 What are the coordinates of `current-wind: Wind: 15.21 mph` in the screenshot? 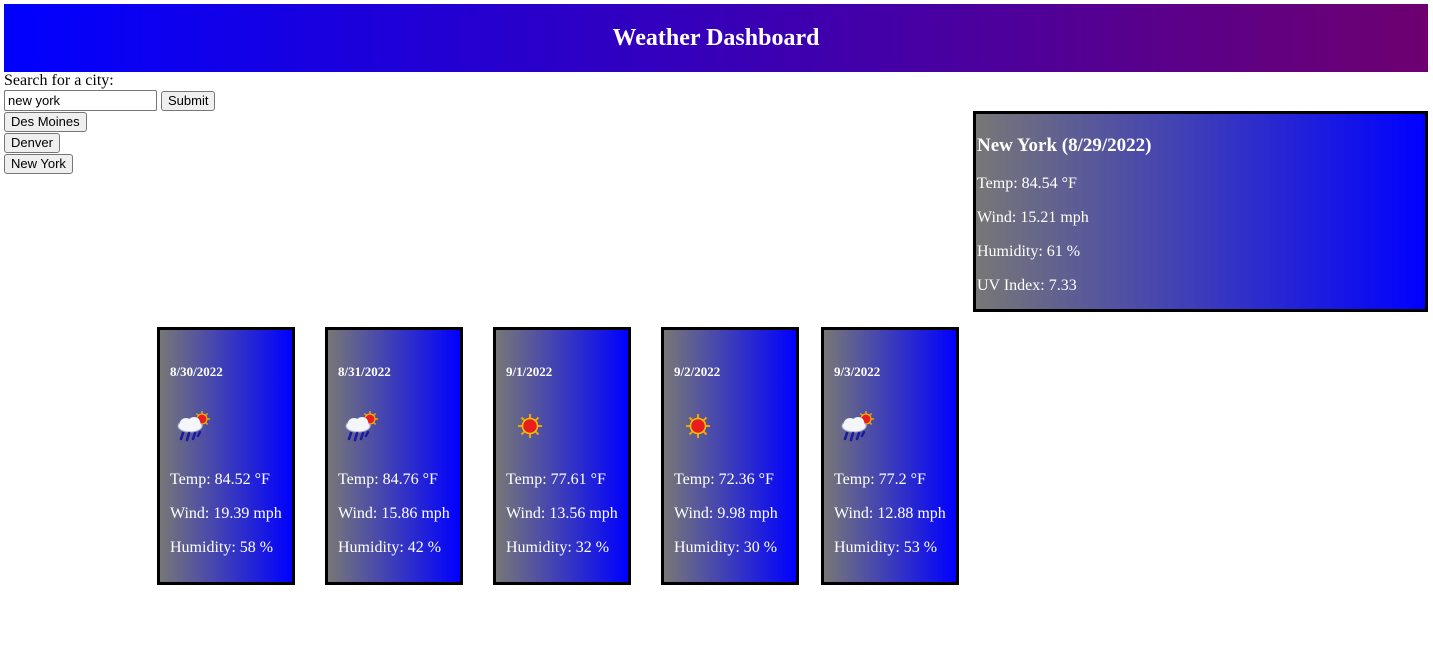 It's located at (1033, 217).